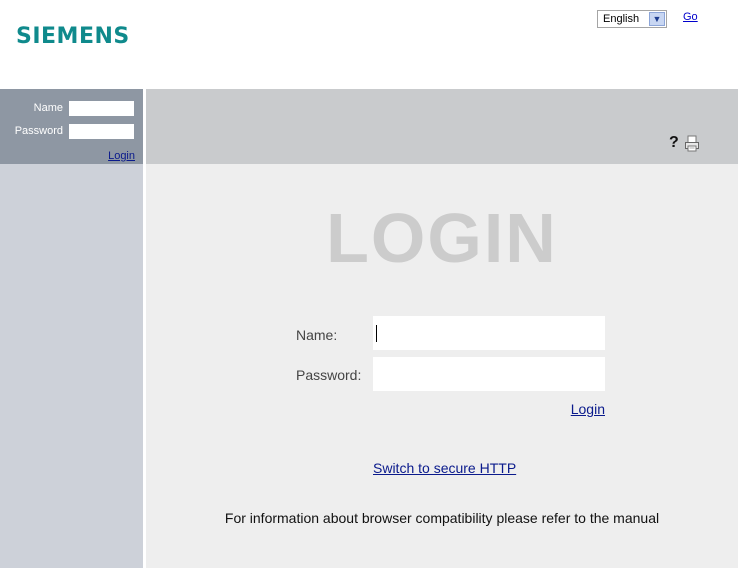 The width and height of the screenshot is (738, 568). I want to click on question-mark-icon: ?, so click(674, 143).